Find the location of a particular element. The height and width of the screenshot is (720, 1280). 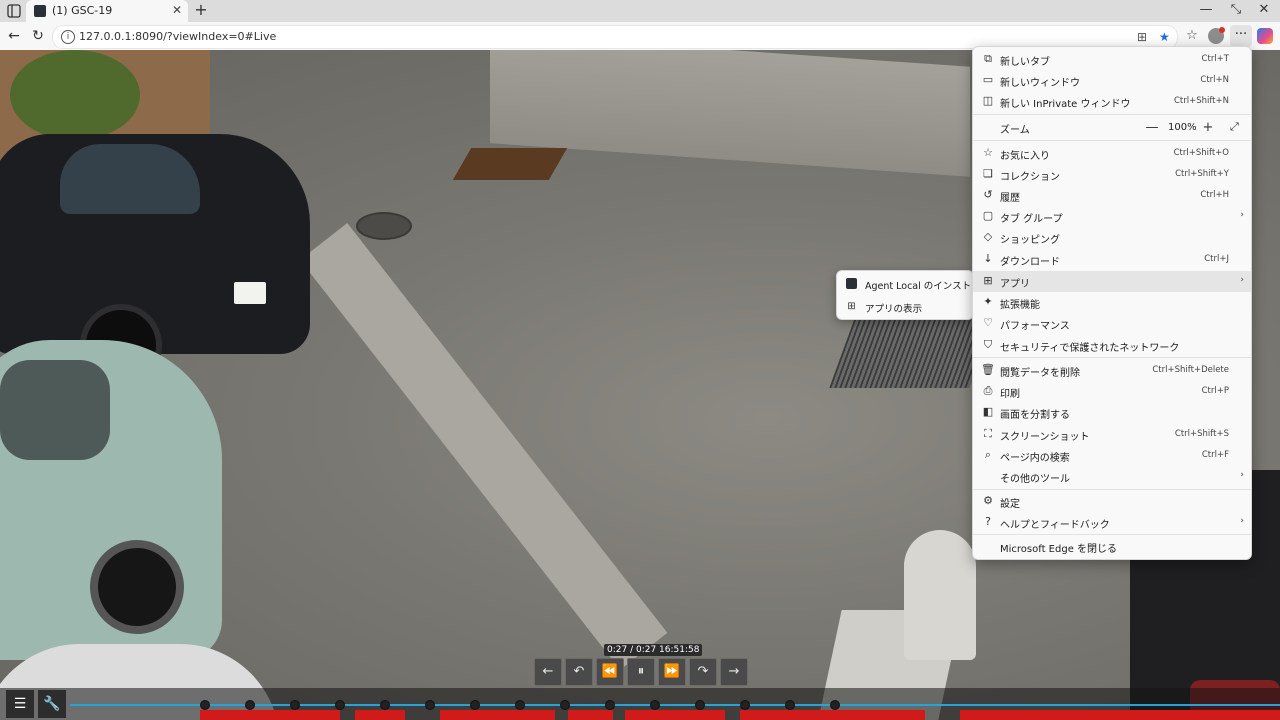

favorites-icon: ☆ is located at coordinates (988, 152).